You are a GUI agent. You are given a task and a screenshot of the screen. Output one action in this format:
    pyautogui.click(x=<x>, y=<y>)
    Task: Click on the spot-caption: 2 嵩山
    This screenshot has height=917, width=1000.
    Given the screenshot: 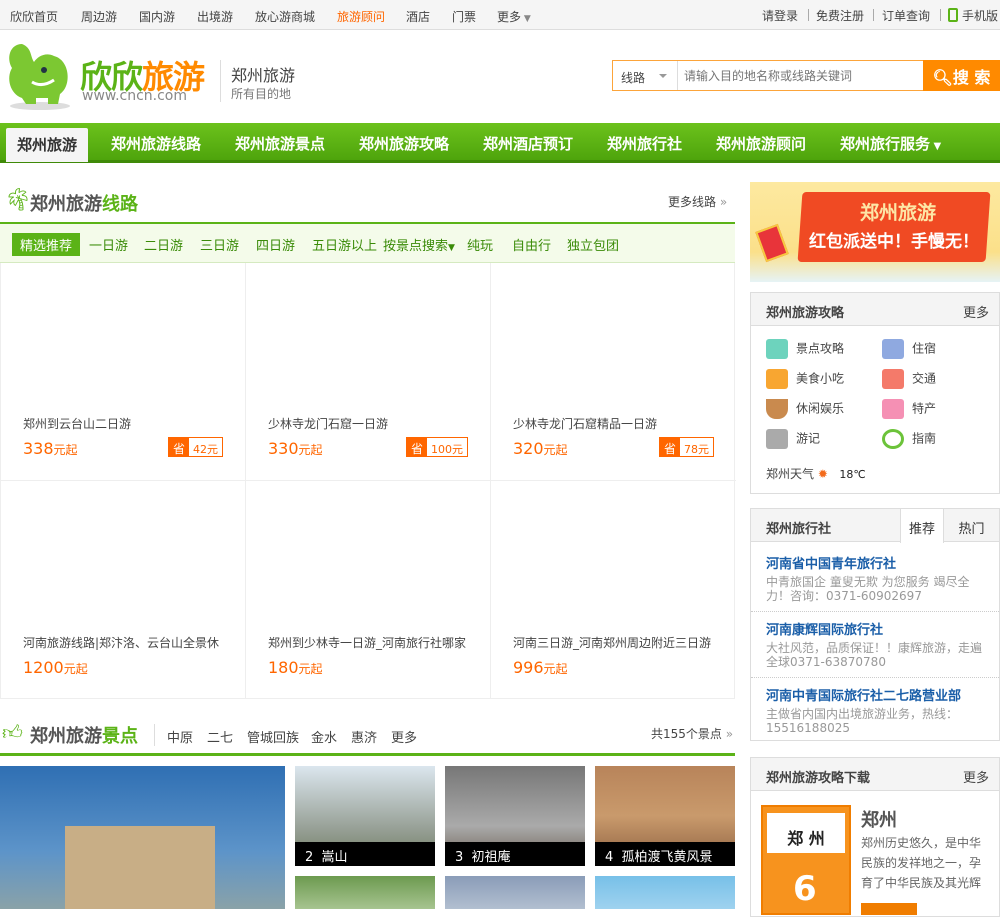 What is the action you would take?
    pyautogui.click(x=365, y=854)
    